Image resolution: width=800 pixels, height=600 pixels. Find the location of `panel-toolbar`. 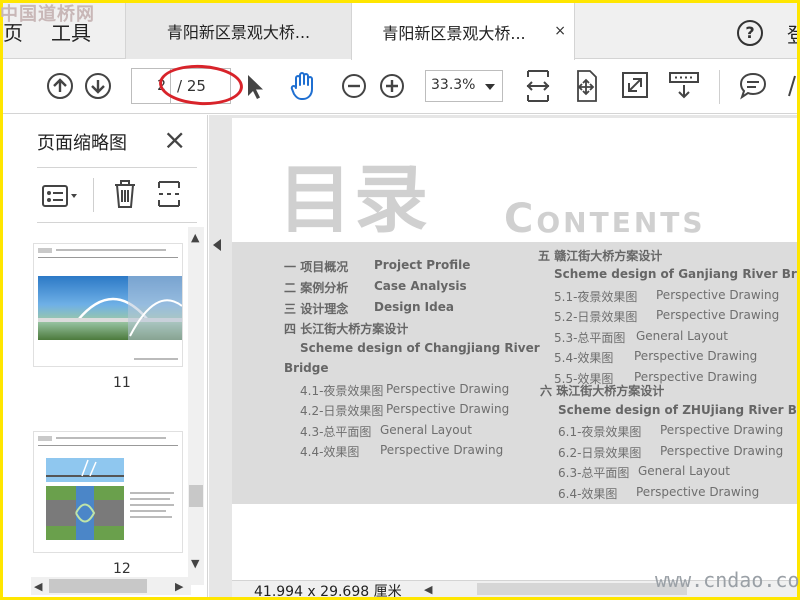

panel-toolbar is located at coordinates (117, 195).